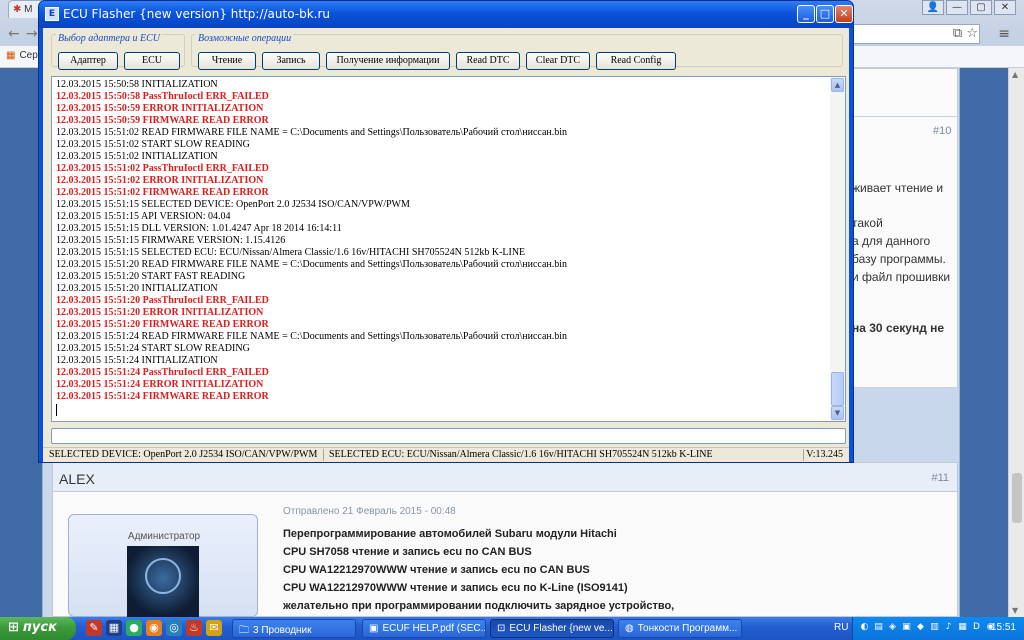 This screenshot has width=1024, height=640. Describe the element at coordinates (901, 277) in the screenshot. I see `post-text-fragment: и файл прошивки` at that location.